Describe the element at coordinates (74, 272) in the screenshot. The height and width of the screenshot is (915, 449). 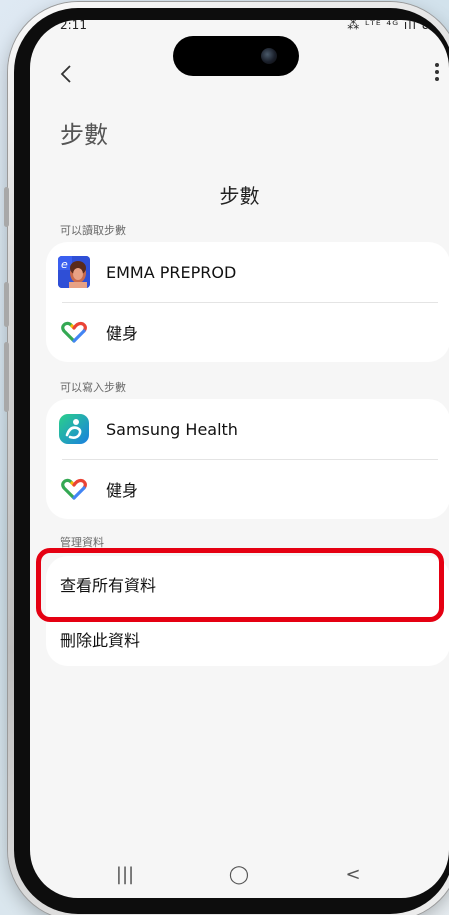
I see `emma-app-icon: e` at that location.